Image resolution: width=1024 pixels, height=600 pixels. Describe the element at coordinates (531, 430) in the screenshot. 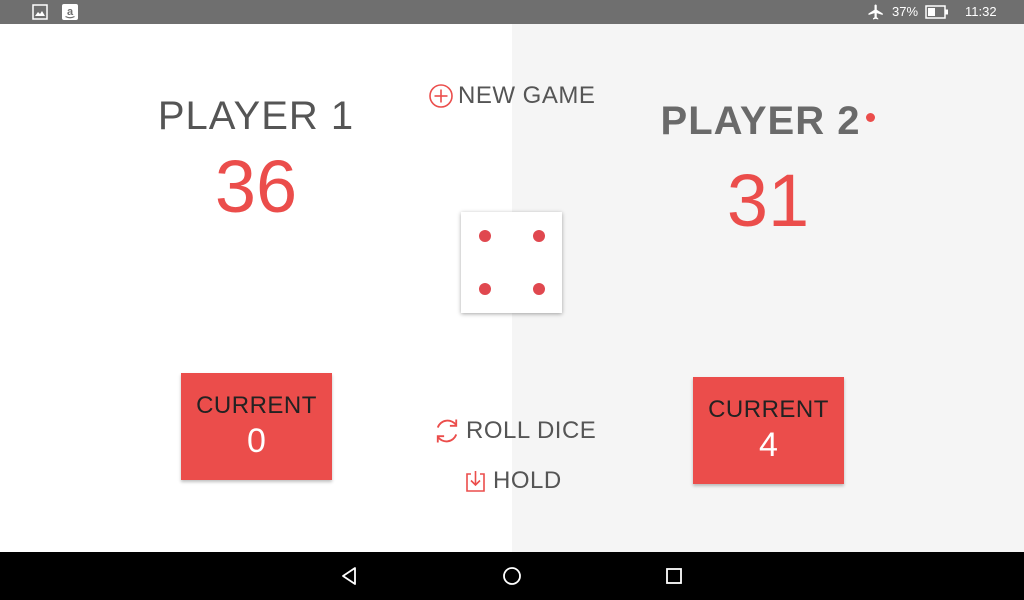

I see `roll-dice-label: ROLL DICE` at that location.